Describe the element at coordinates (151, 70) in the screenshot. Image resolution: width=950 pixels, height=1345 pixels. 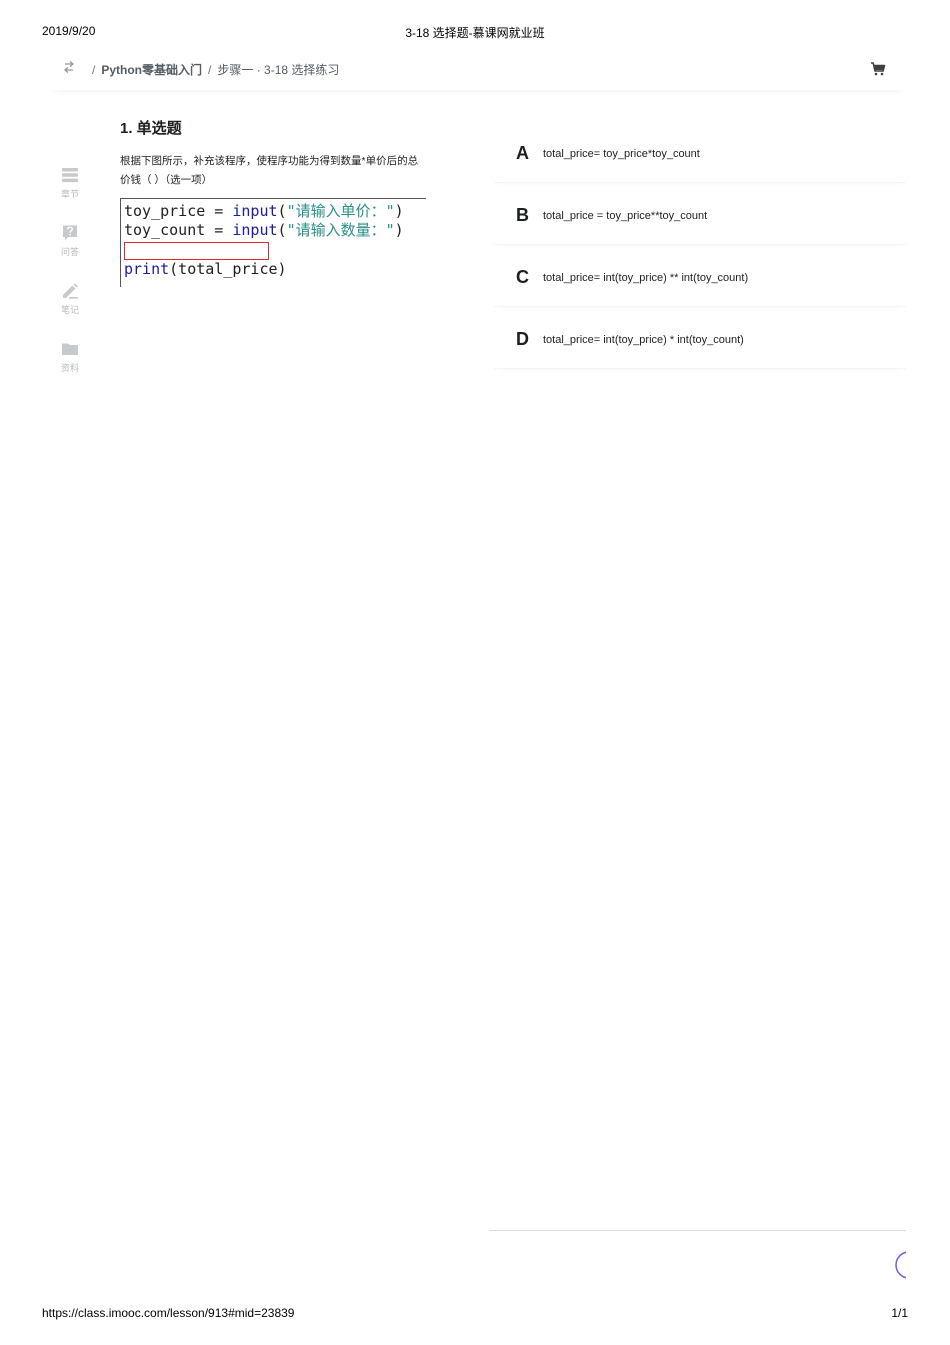
I see `breadcrumb-course-link: Python零基础入门` at that location.